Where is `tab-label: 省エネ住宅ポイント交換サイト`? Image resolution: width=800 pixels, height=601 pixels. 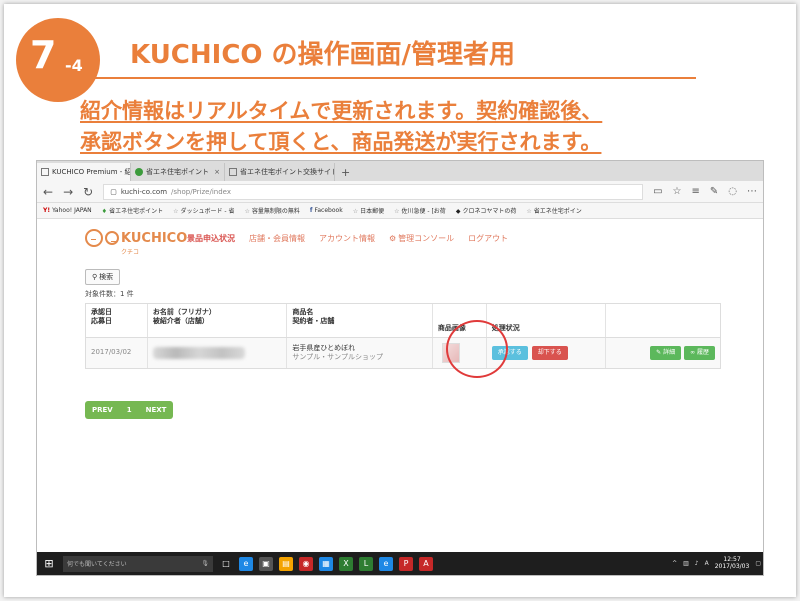 tab-label: 省エネ住宅ポイント交換サイト is located at coordinates (287, 172).